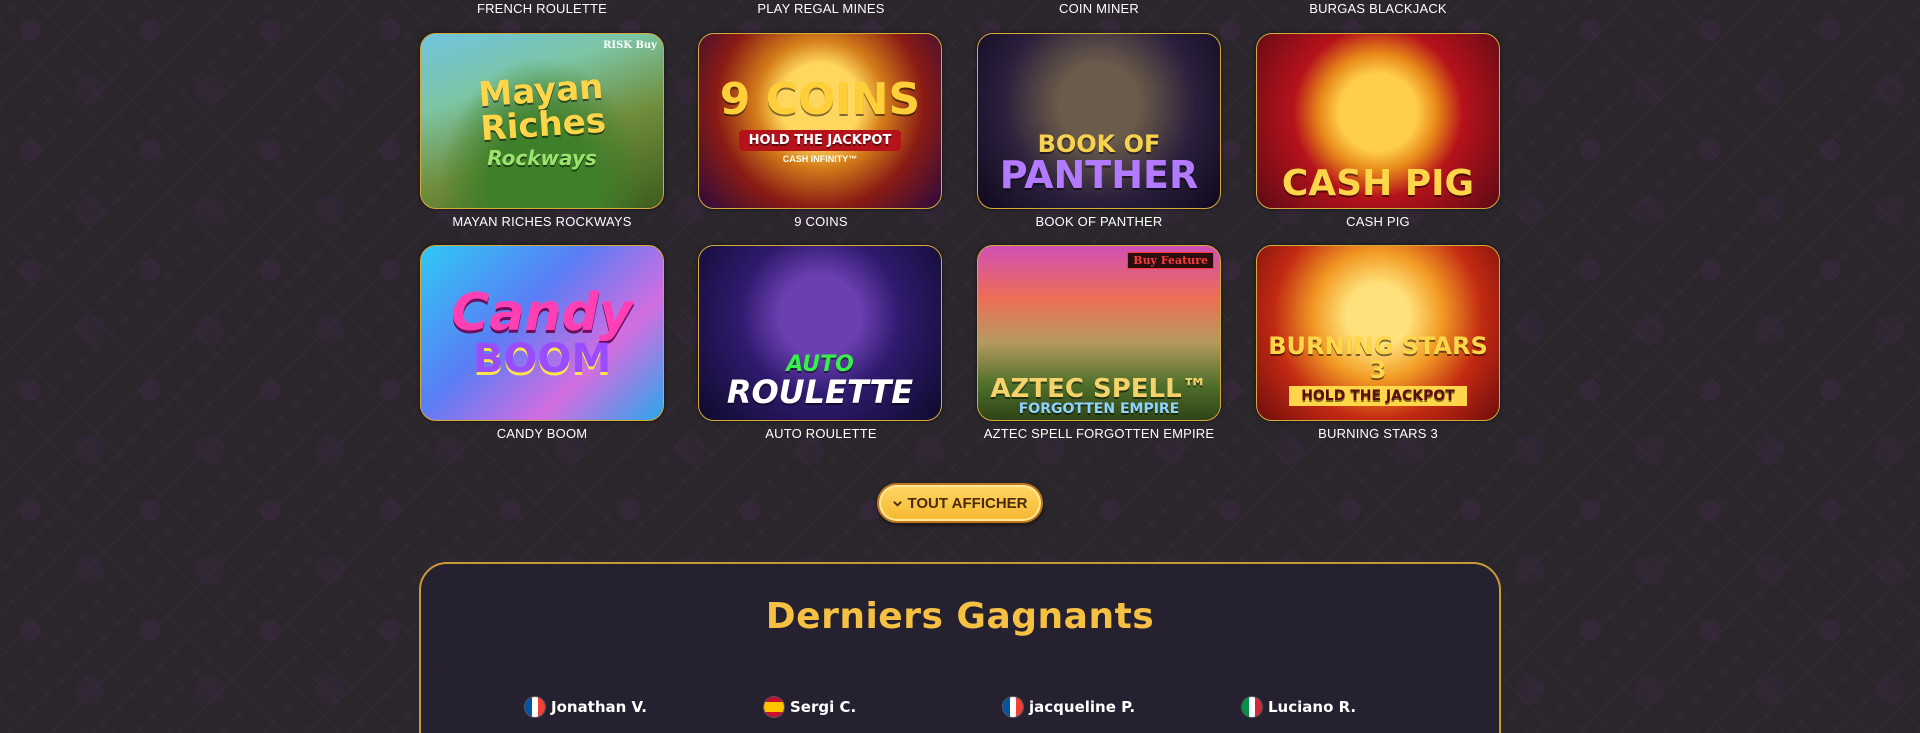 This screenshot has height=733, width=1920. Describe the element at coordinates (1378, 358) in the screenshot. I see `art-title: BURNING STARS 3` at that location.